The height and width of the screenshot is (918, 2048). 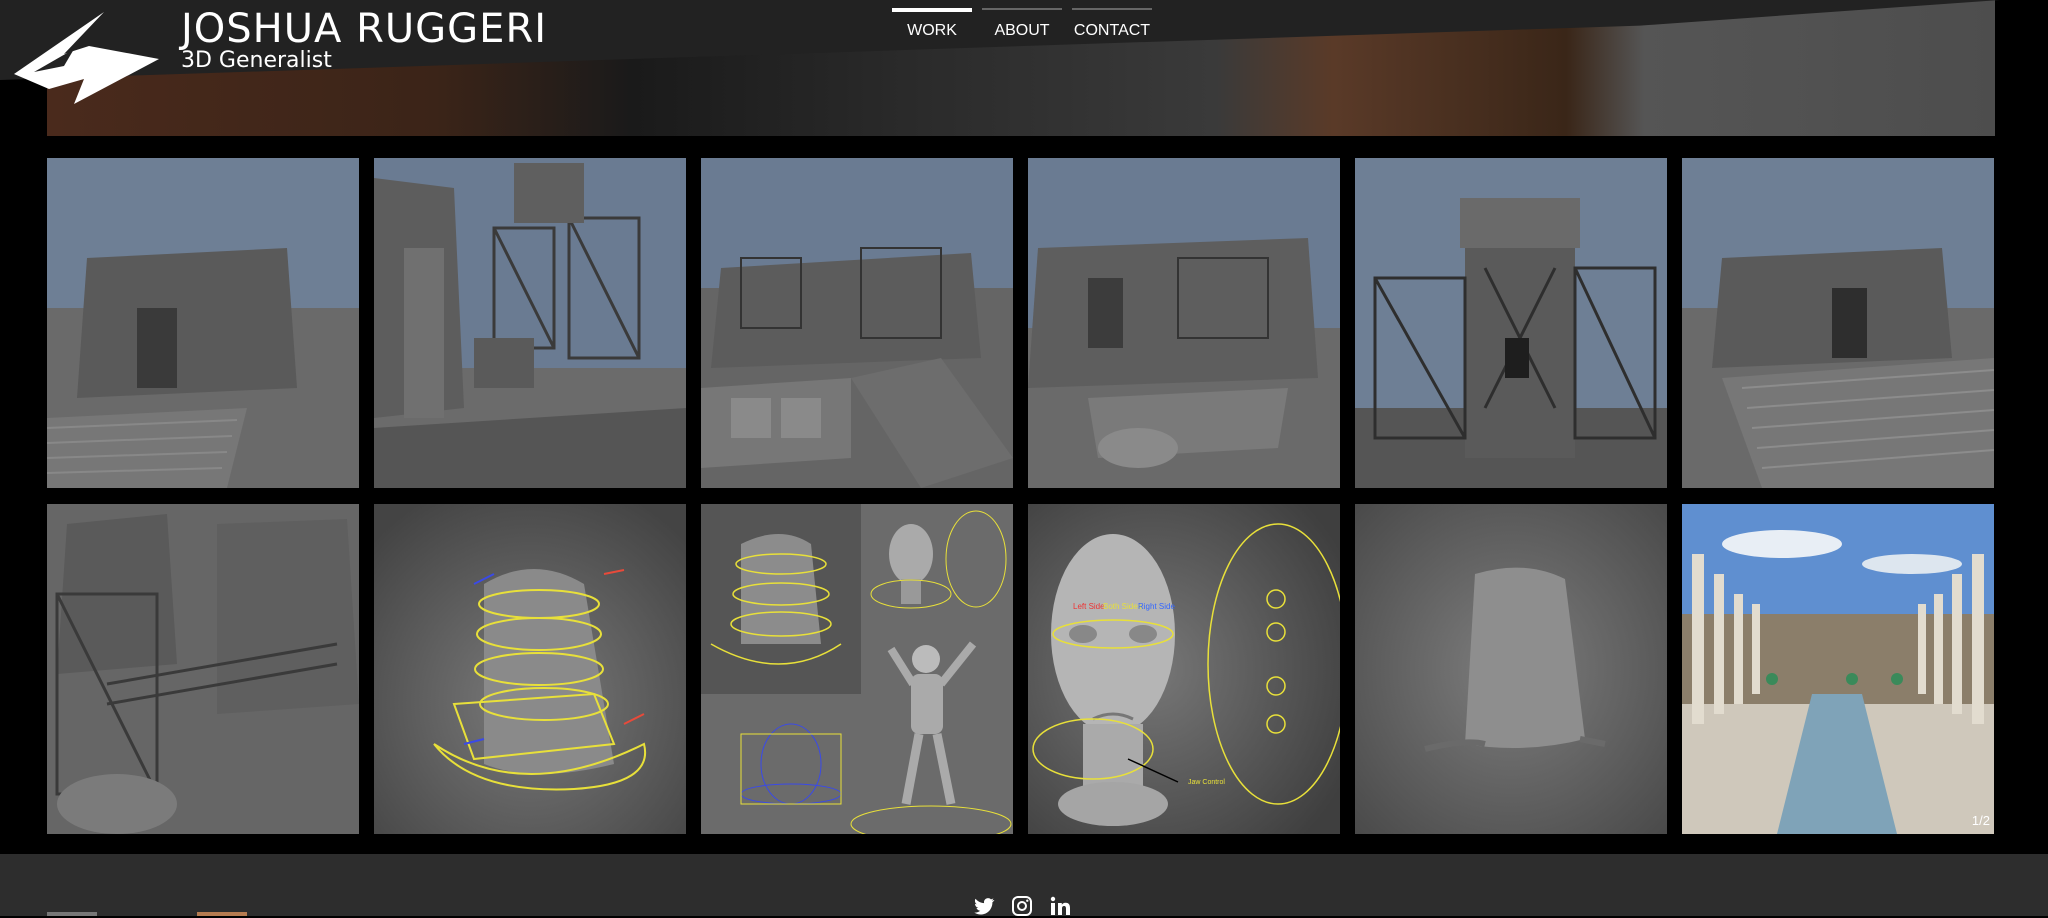 I want to click on twitter-icon, so click(x=984, y=906).